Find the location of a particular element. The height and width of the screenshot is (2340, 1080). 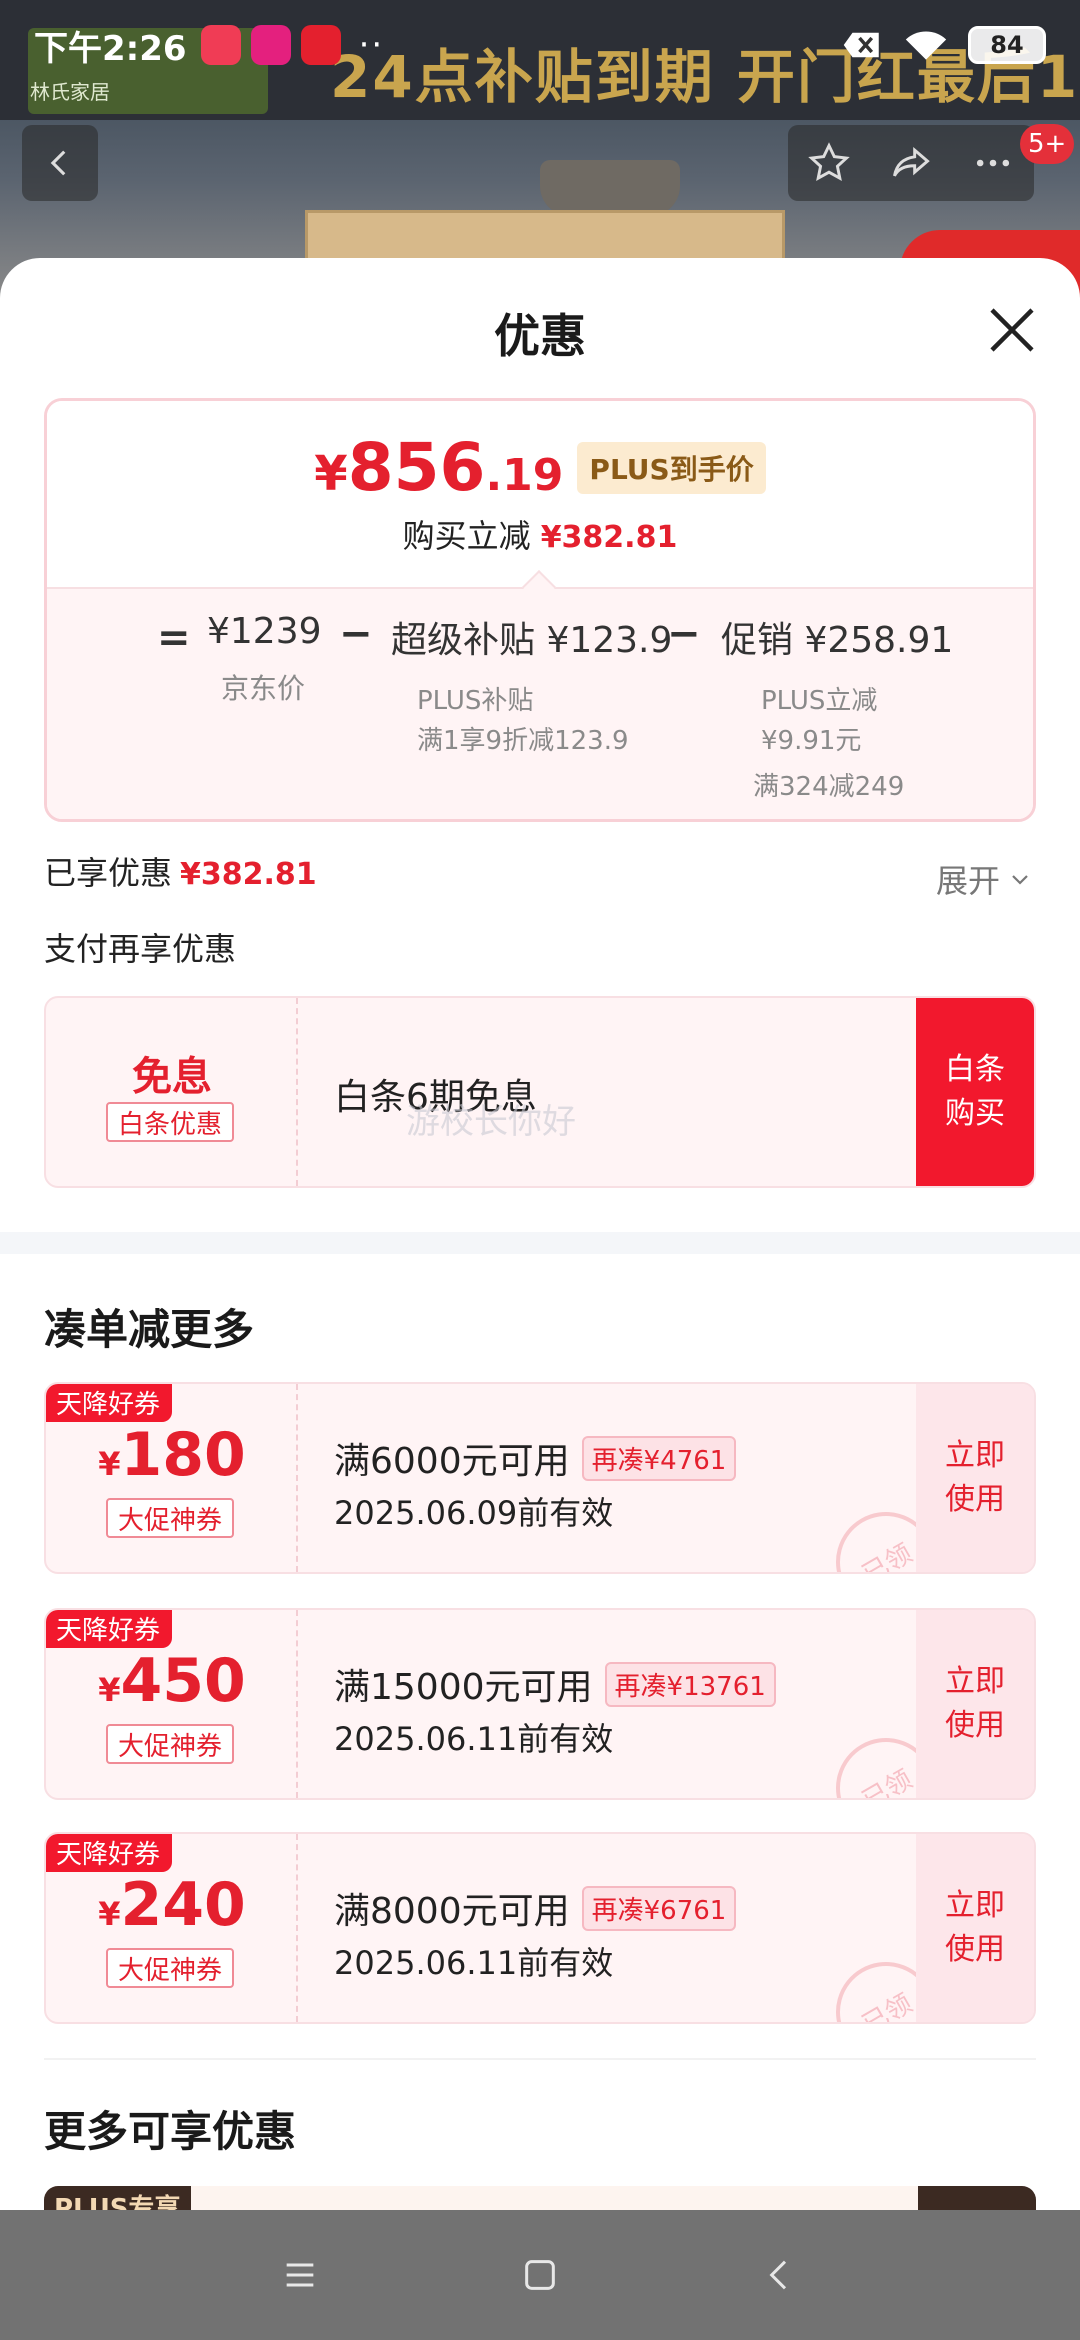

plus-offer-card-peek: PLUS专享 is located at coordinates (540, 2198).